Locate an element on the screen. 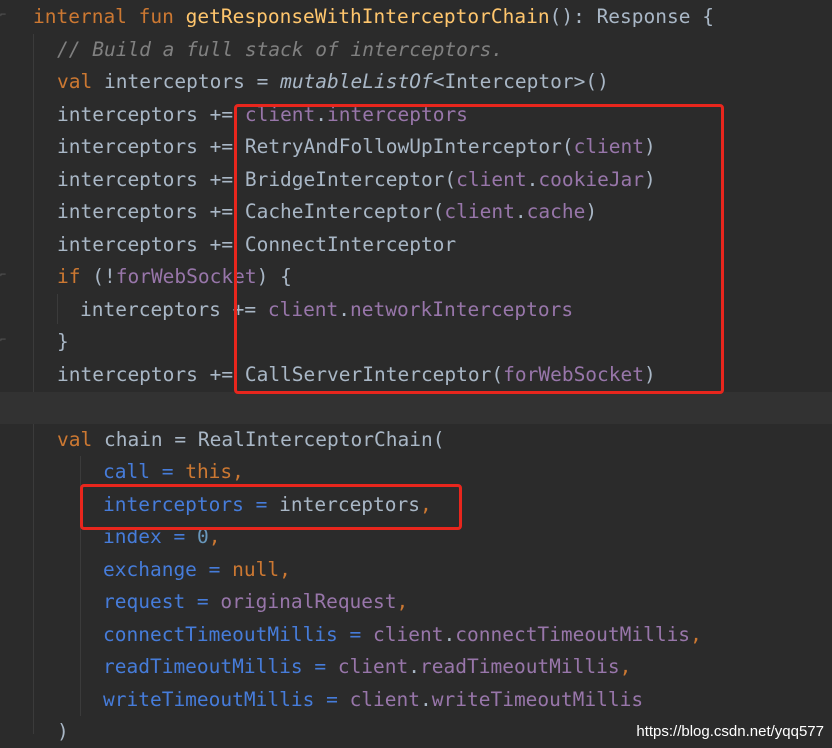  code-line: interceptors += client.interceptors is located at coordinates (444, 115).